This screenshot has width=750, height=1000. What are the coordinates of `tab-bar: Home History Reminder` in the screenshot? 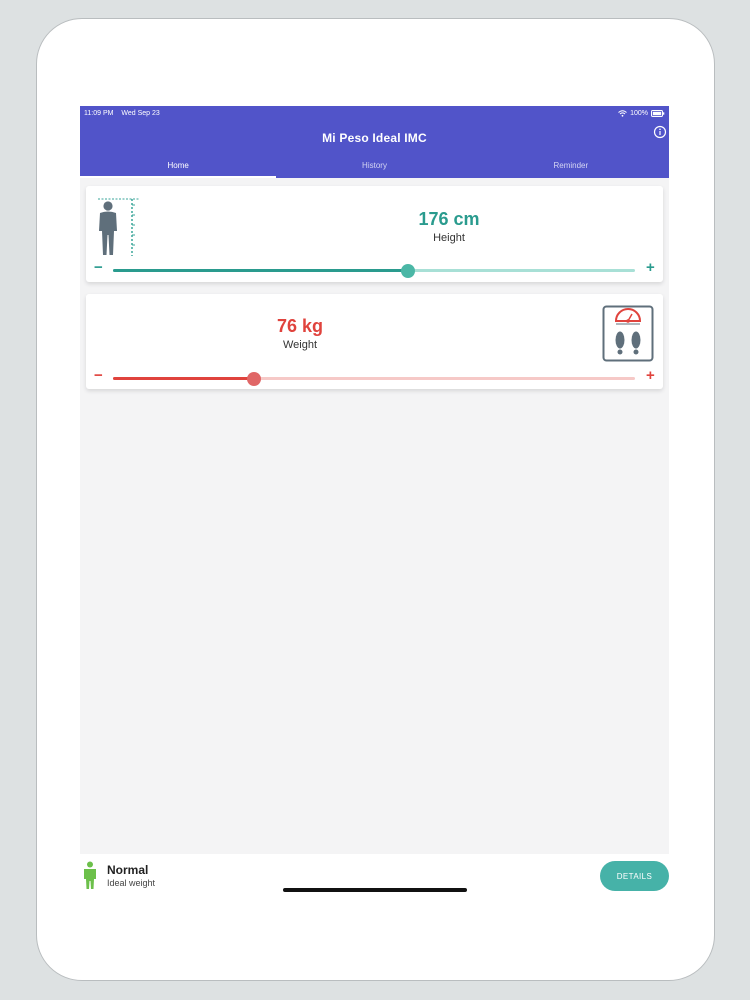 It's located at (374, 168).